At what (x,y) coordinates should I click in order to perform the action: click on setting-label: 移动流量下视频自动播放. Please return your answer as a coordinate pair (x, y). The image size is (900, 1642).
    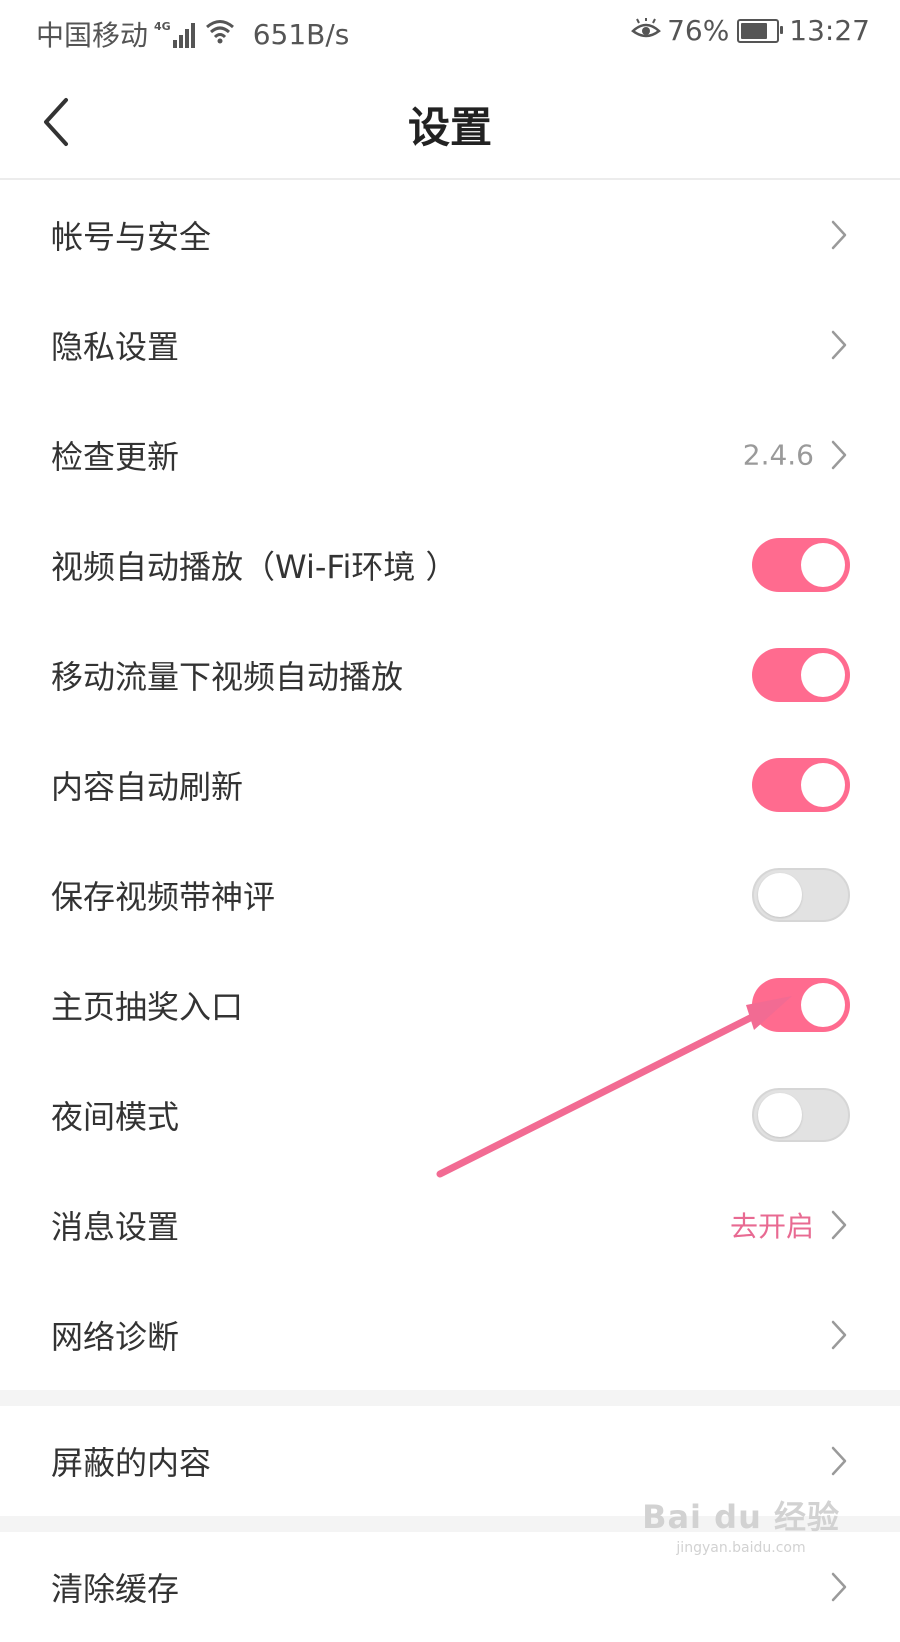
    Looking at the image, I should click on (227, 677).